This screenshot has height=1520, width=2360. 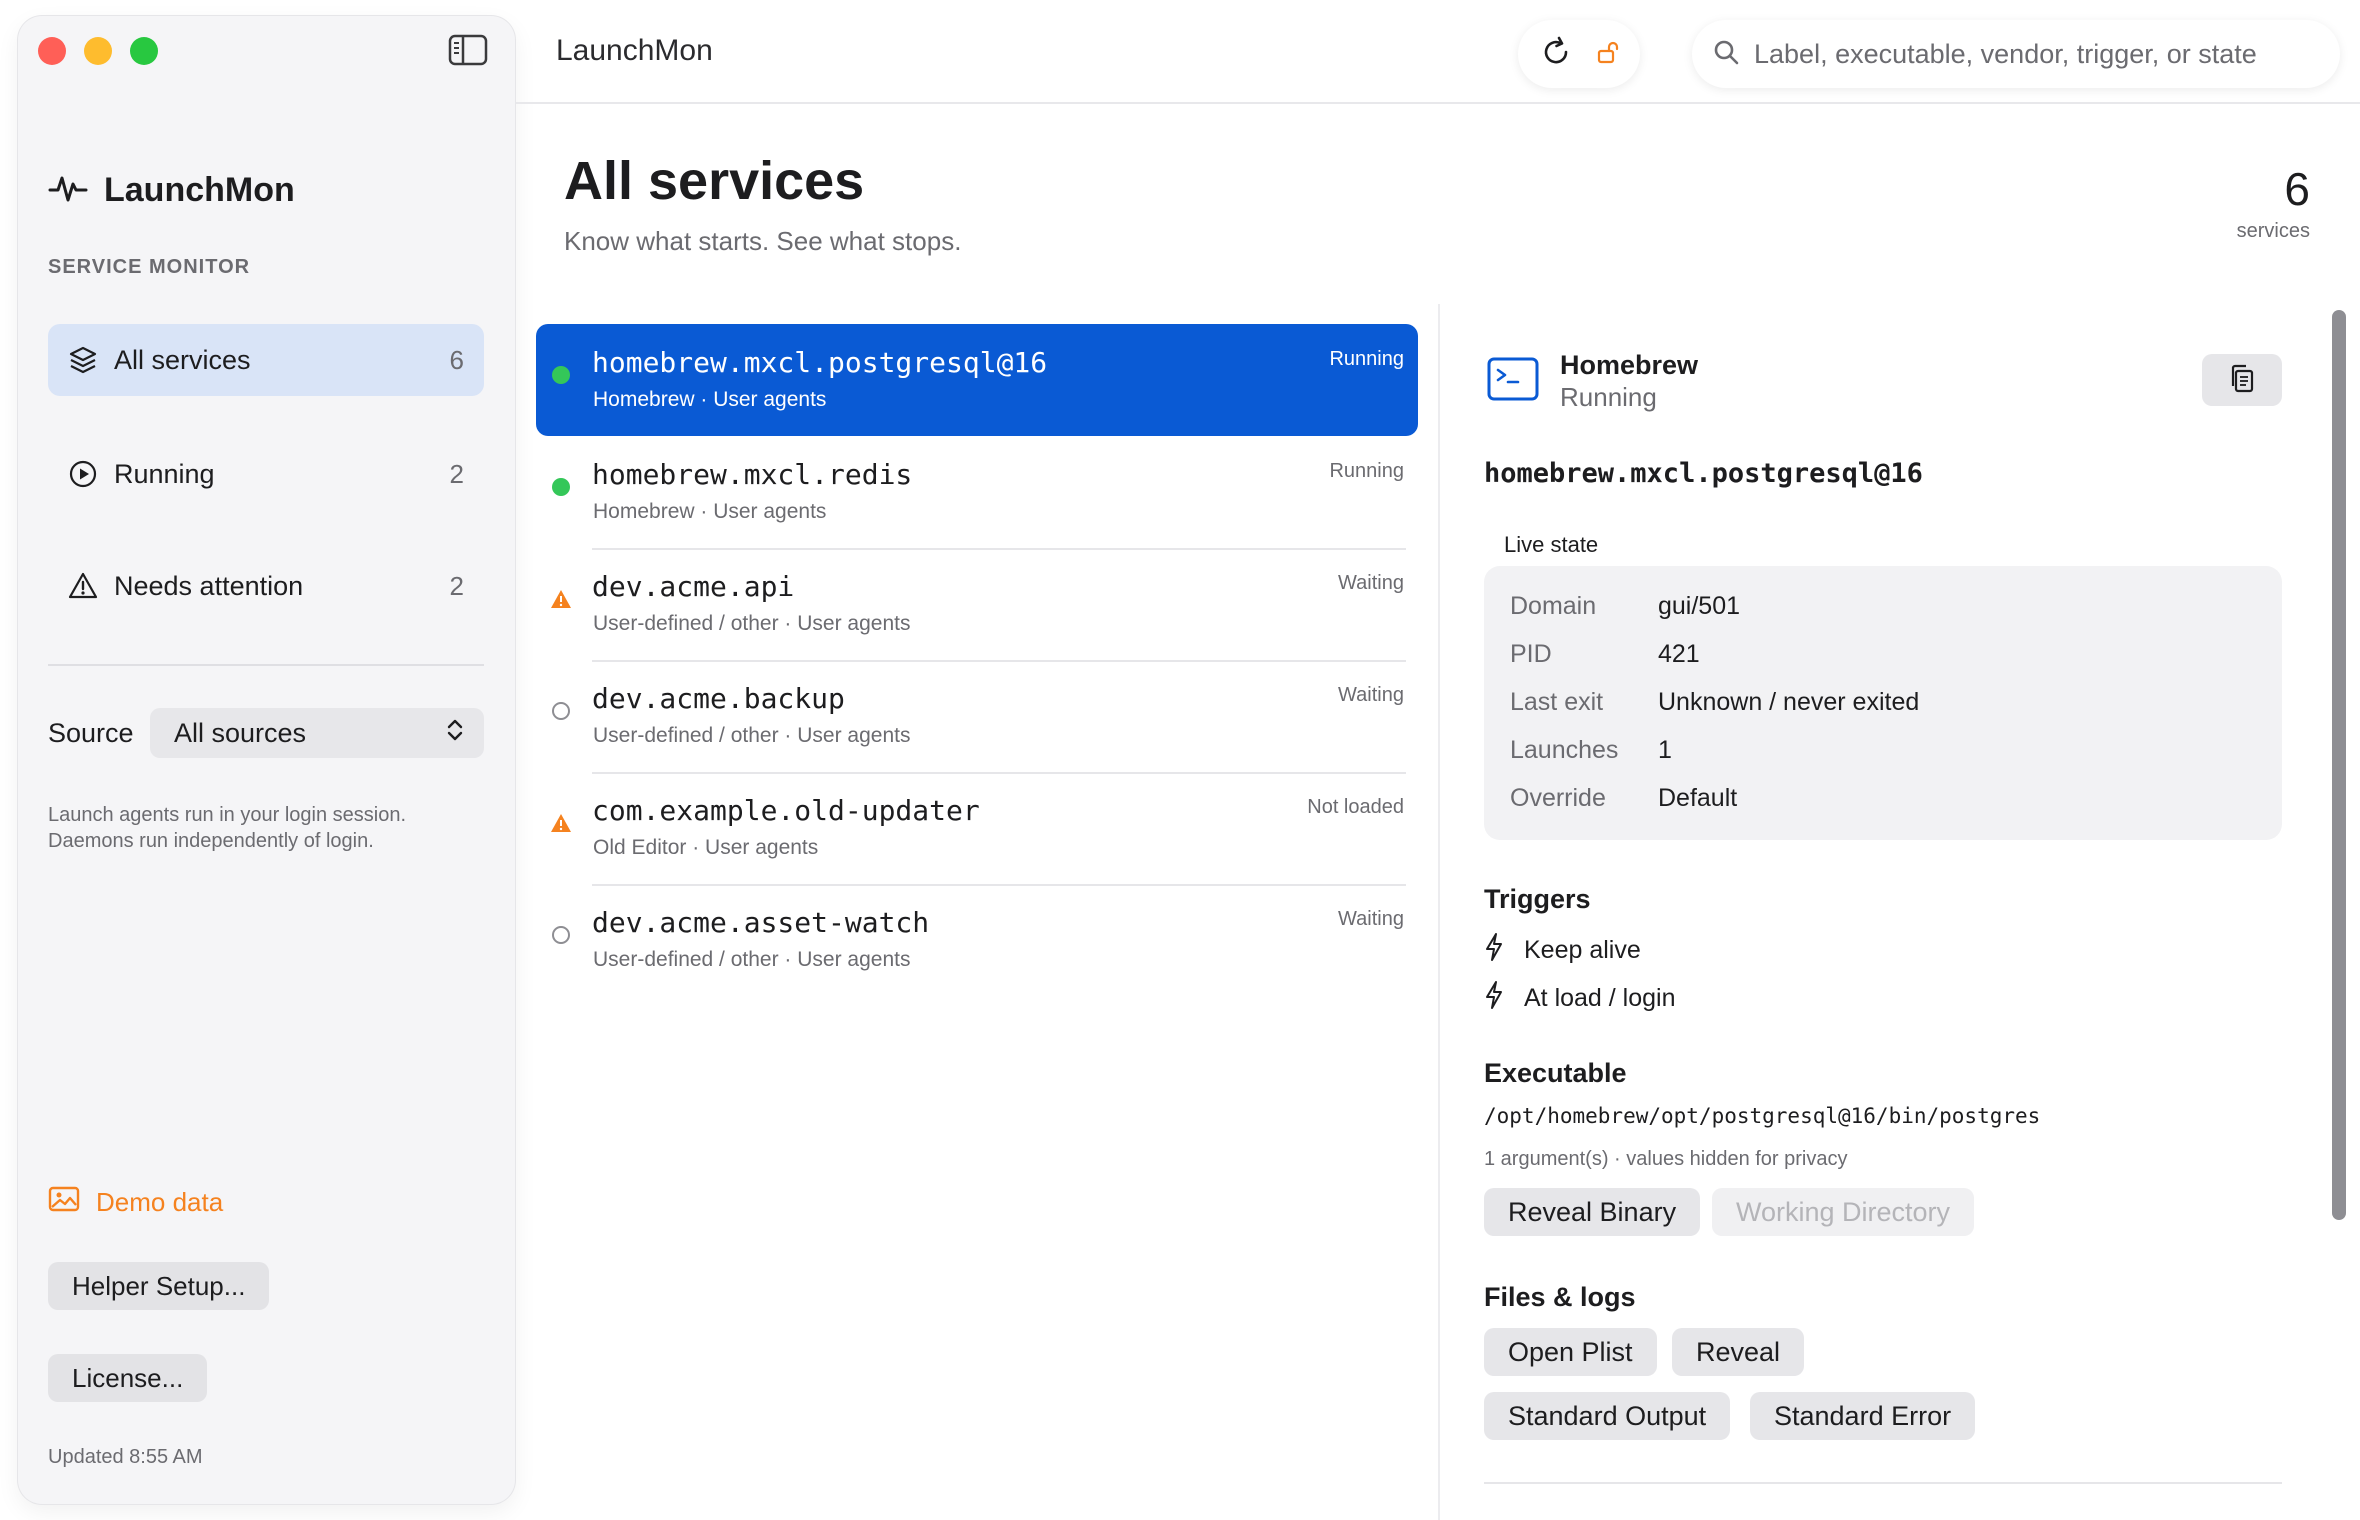 I want to click on brand: LaunchMon, so click(x=171, y=190).